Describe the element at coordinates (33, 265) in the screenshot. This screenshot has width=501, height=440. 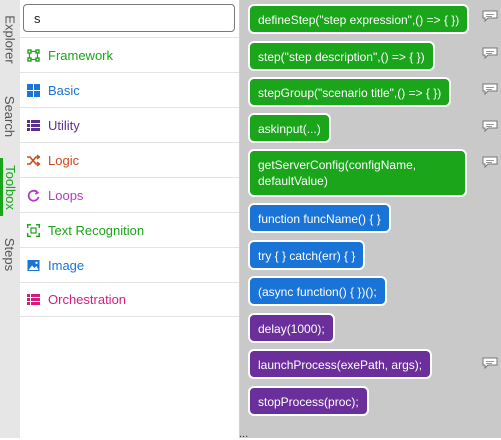
I see `image-icon` at that location.